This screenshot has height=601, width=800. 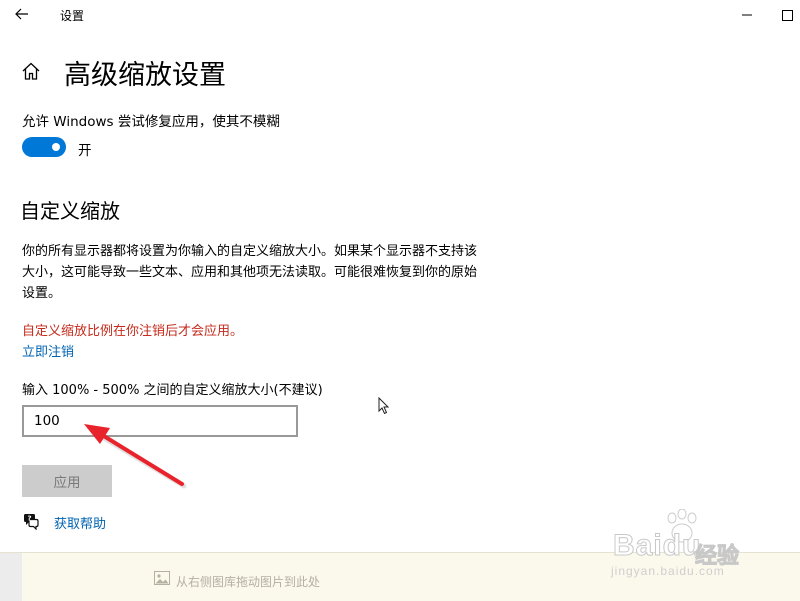 What do you see at coordinates (668, 571) in the screenshot?
I see `watermark-url: jingyan.baidu.com` at bounding box center [668, 571].